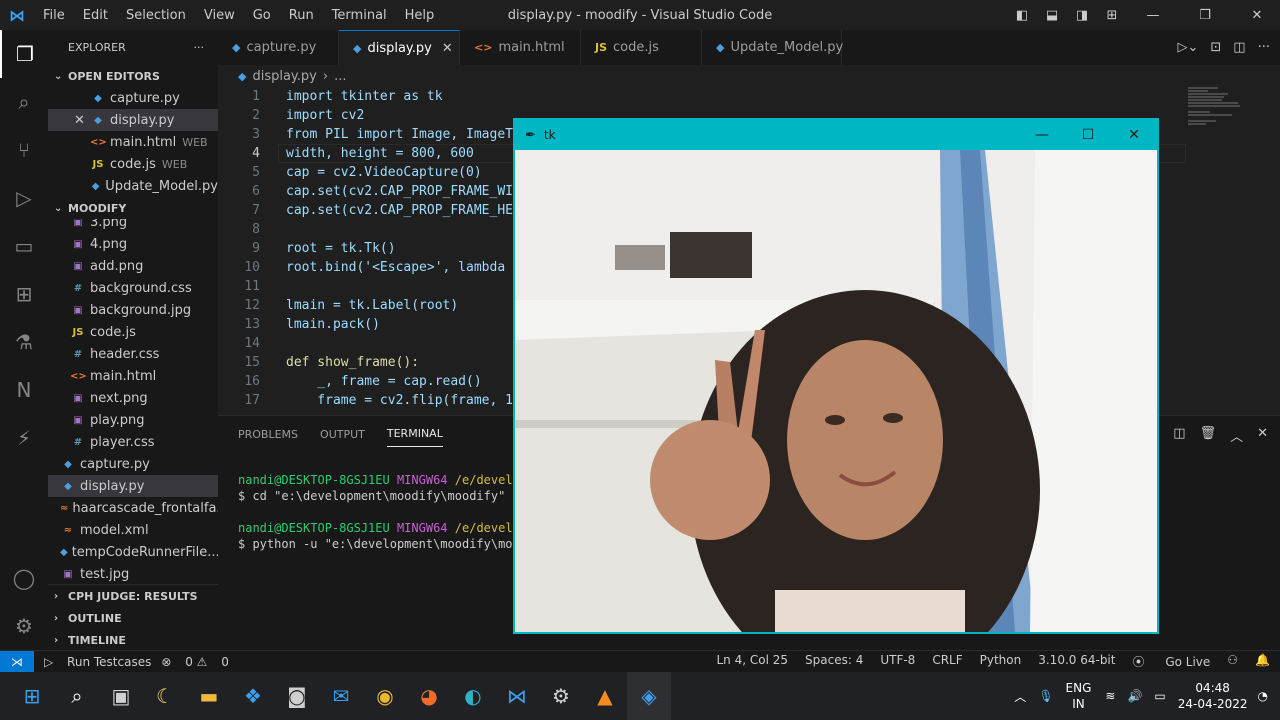 This screenshot has height=720, width=1280. What do you see at coordinates (1110, 696) in the screenshot?
I see `wifi-icon: ≋` at bounding box center [1110, 696].